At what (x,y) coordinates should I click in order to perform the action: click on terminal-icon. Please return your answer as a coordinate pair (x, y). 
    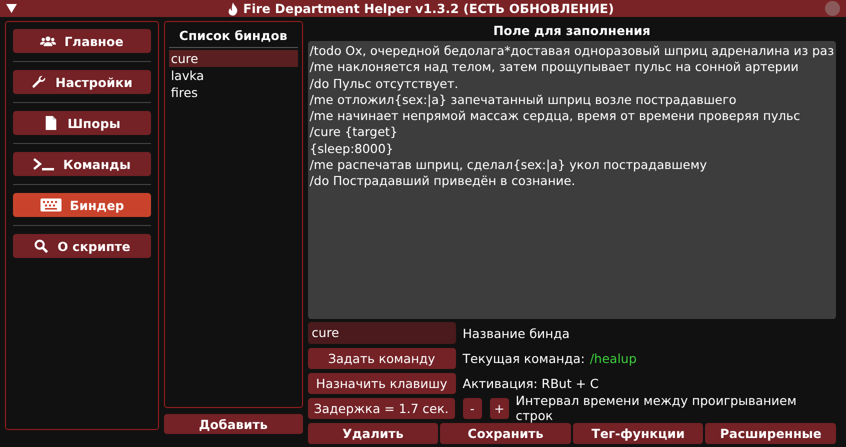
    Looking at the image, I should click on (44, 164).